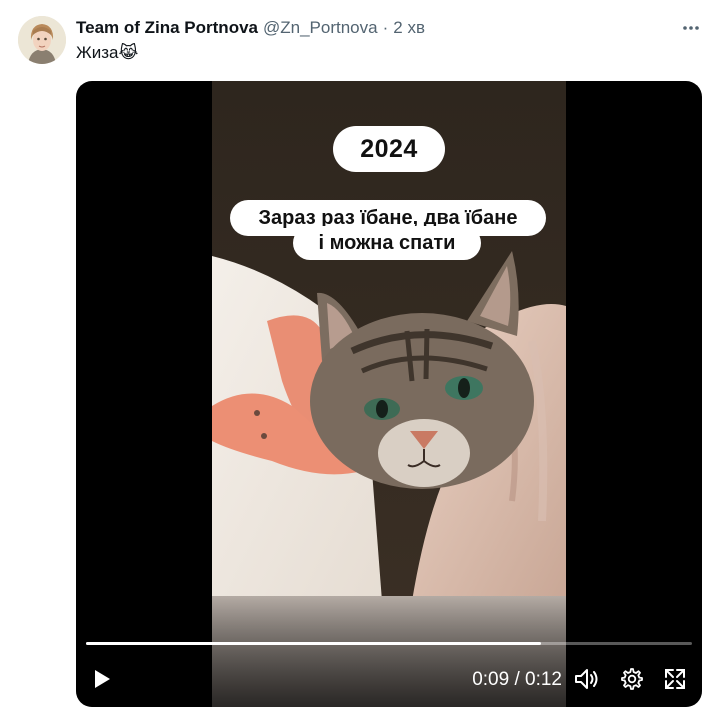  Describe the element at coordinates (387, 243) in the screenshot. I see `caption-line-2: і можна спати` at that location.